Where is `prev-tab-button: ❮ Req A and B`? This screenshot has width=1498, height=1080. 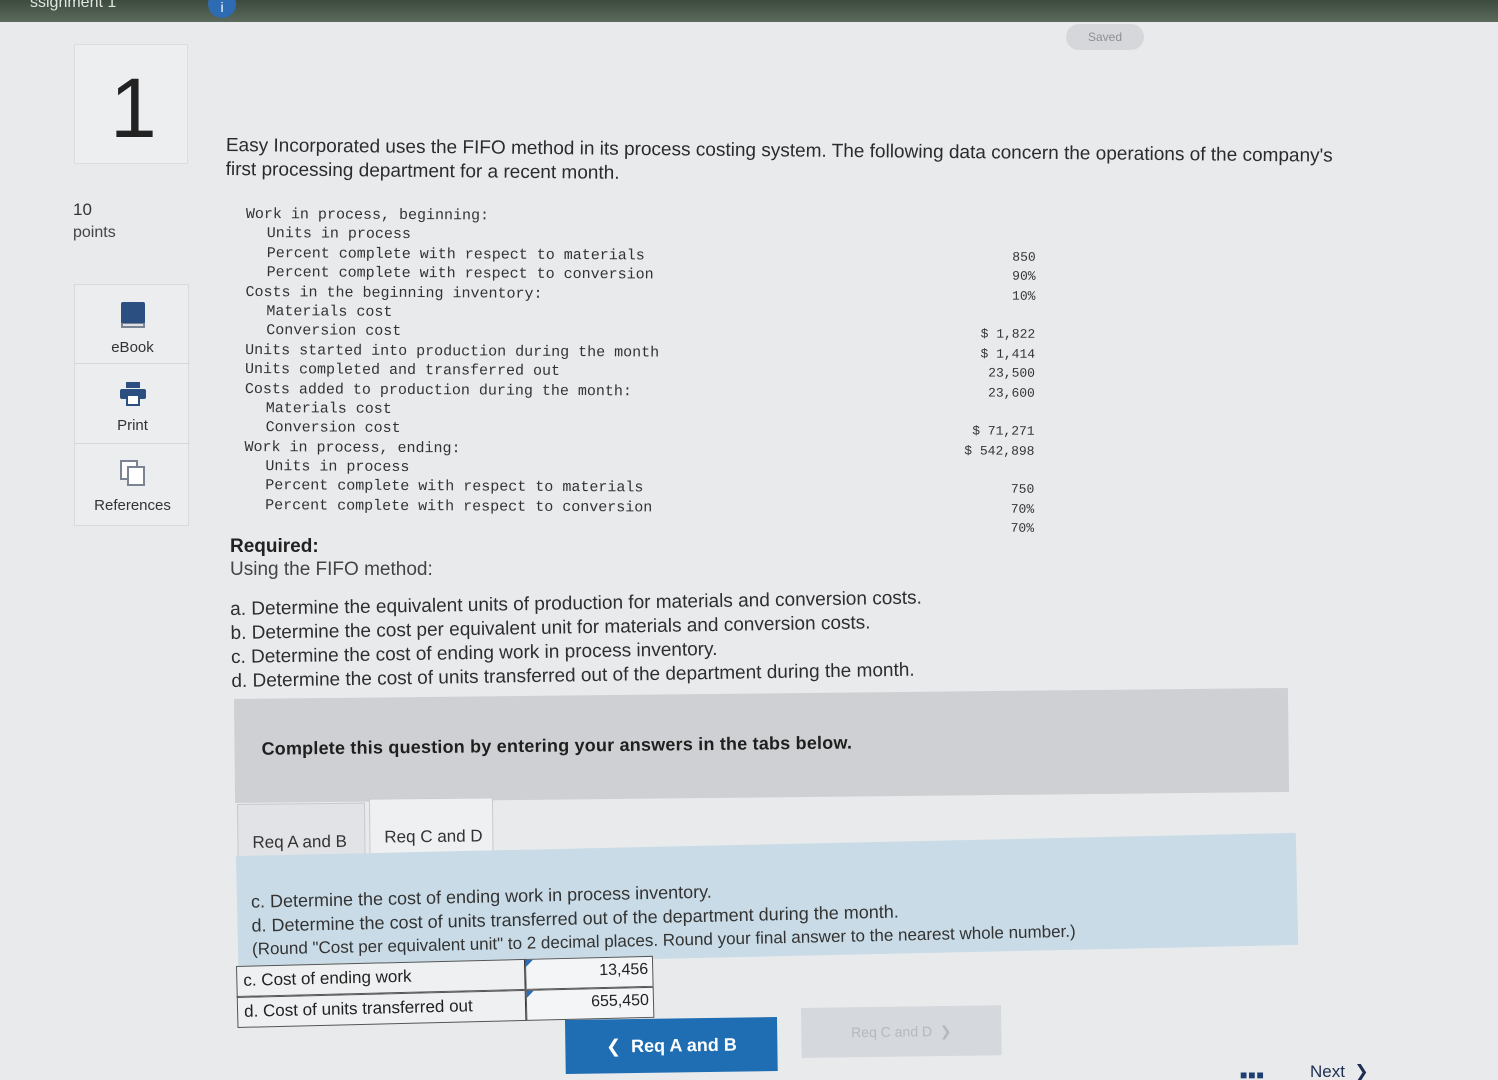 prev-tab-button: ❮ Req A and B is located at coordinates (671, 1045).